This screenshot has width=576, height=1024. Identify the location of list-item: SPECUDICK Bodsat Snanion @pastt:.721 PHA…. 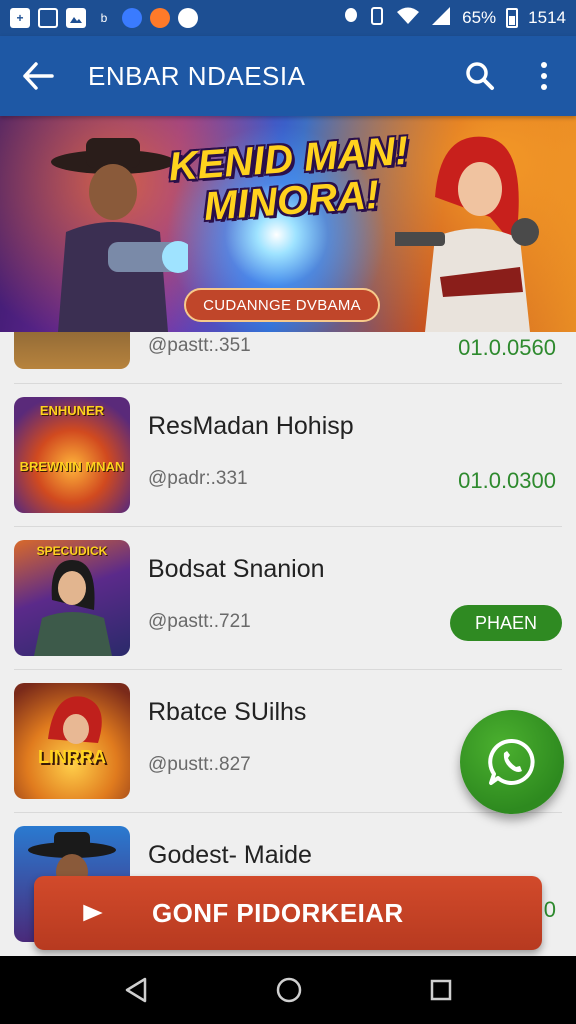
(288, 598).